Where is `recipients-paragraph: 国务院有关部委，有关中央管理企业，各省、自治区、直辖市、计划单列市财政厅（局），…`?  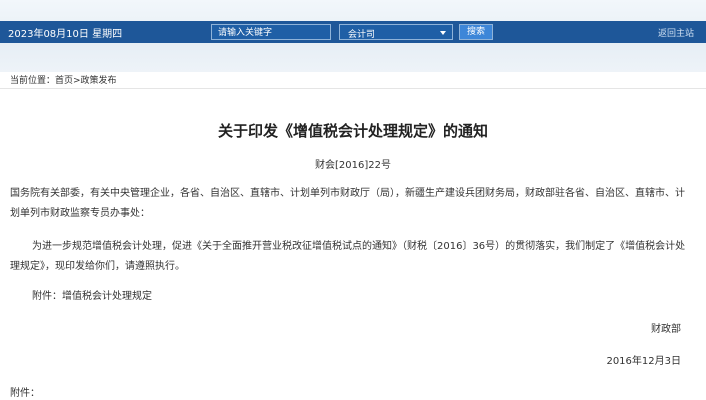
recipients-paragraph: 国务院有关部委，有关中央管理企业，各省、自治区、直辖市、计划单列市财政厅（局），… is located at coordinates (347, 203).